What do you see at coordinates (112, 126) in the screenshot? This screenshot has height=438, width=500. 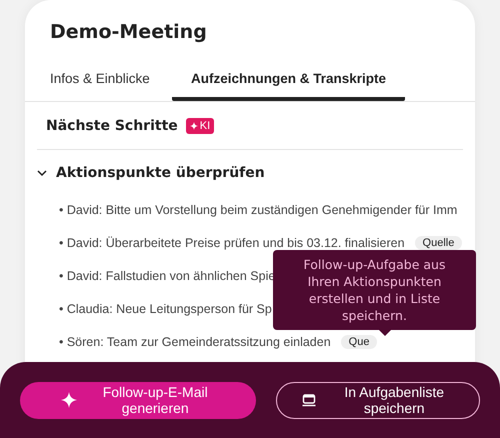 I see `section-heading: Nächste Schritte` at bounding box center [112, 126].